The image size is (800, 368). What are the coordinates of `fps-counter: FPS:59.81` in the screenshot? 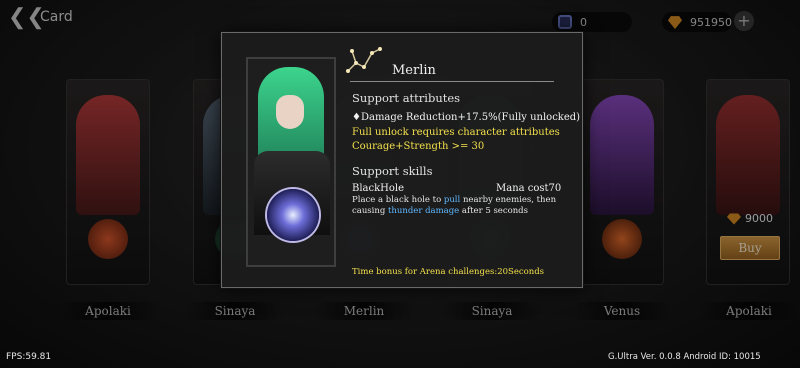 It's located at (29, 357).